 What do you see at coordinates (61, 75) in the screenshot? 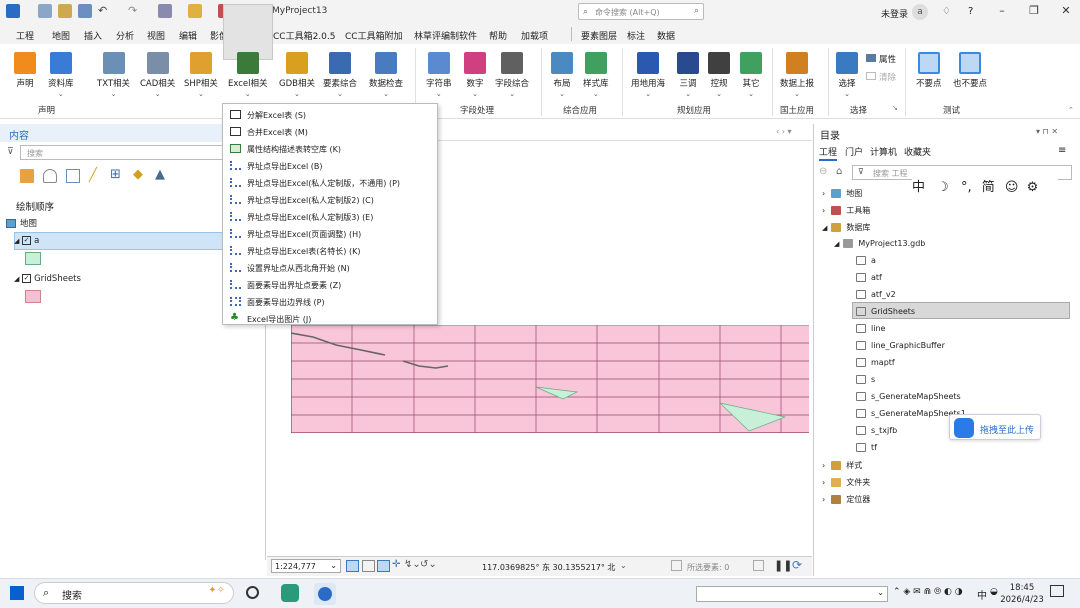
I see `library-button: 资料库 ⌄` at bounding box center [61, 75].